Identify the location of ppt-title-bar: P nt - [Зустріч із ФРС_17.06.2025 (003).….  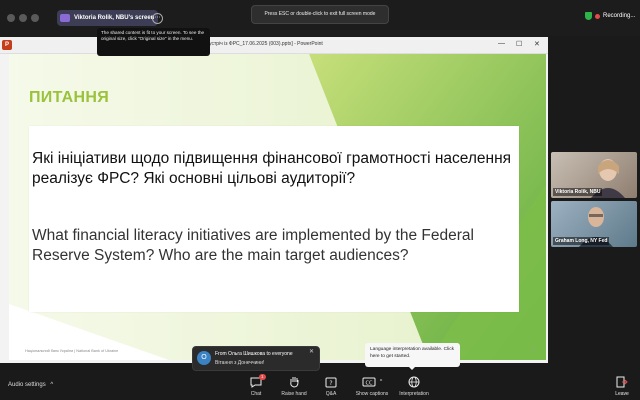
(274, 45).